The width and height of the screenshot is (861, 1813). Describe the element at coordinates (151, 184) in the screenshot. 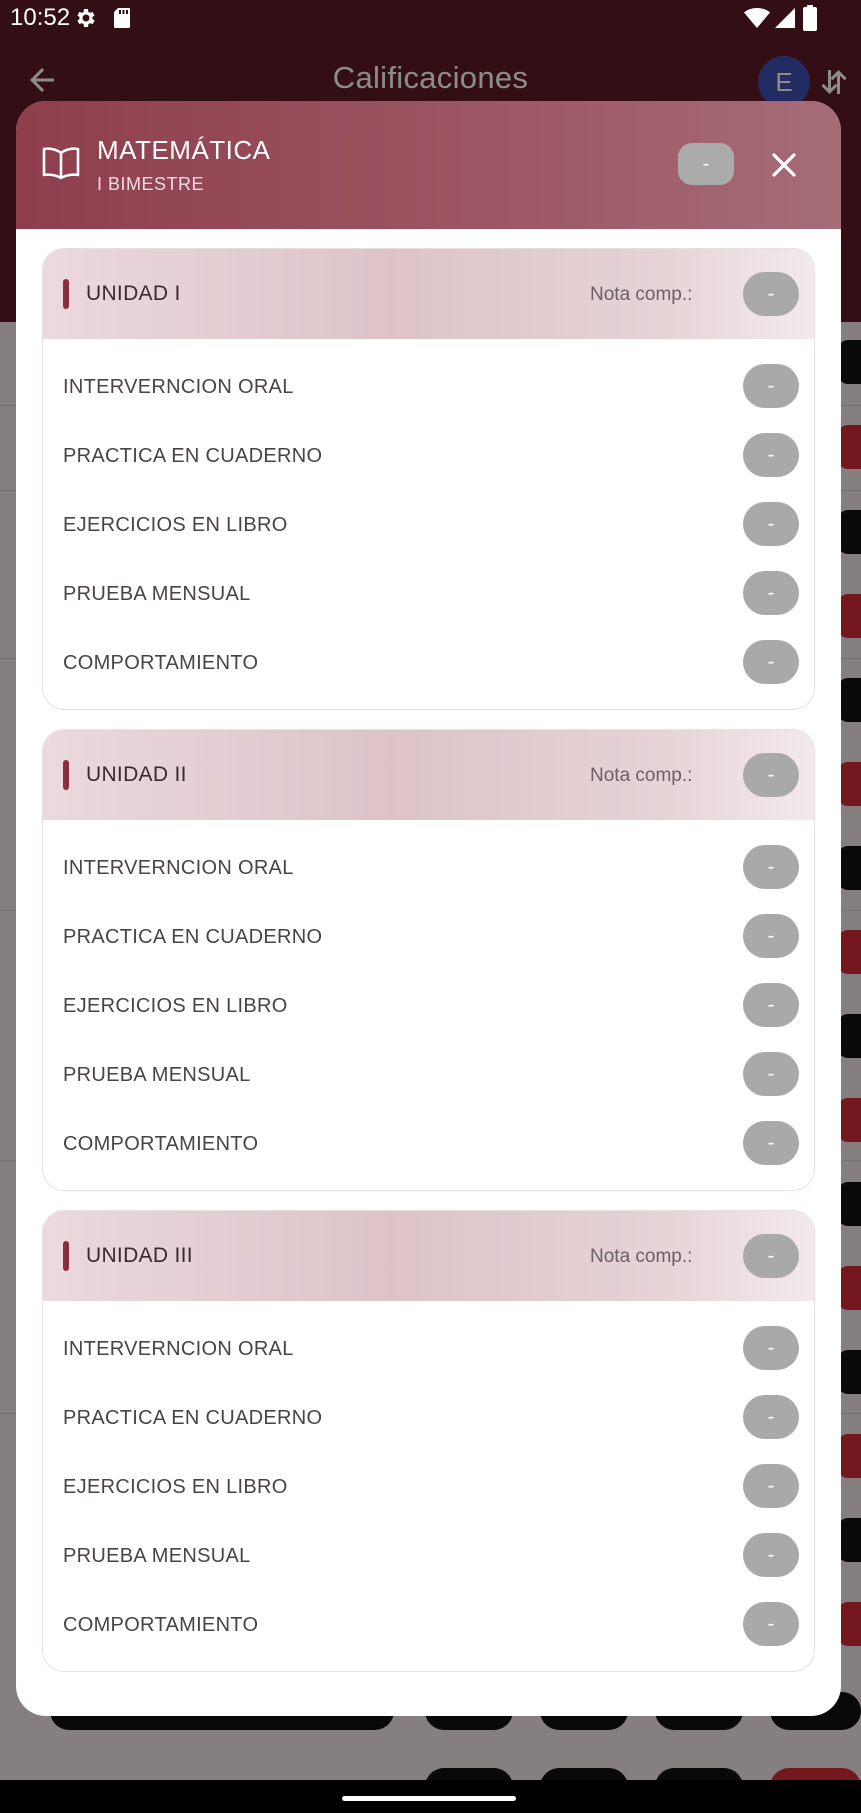

I see `period-label: I BIMESTRE` at that location.